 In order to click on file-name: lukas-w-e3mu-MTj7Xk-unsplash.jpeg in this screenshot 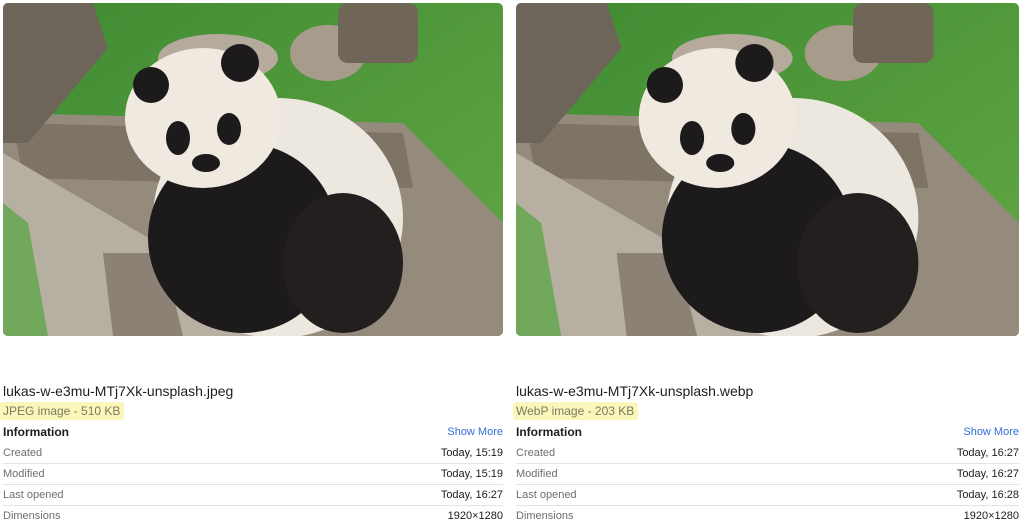, I will do `click(118, 391)`.